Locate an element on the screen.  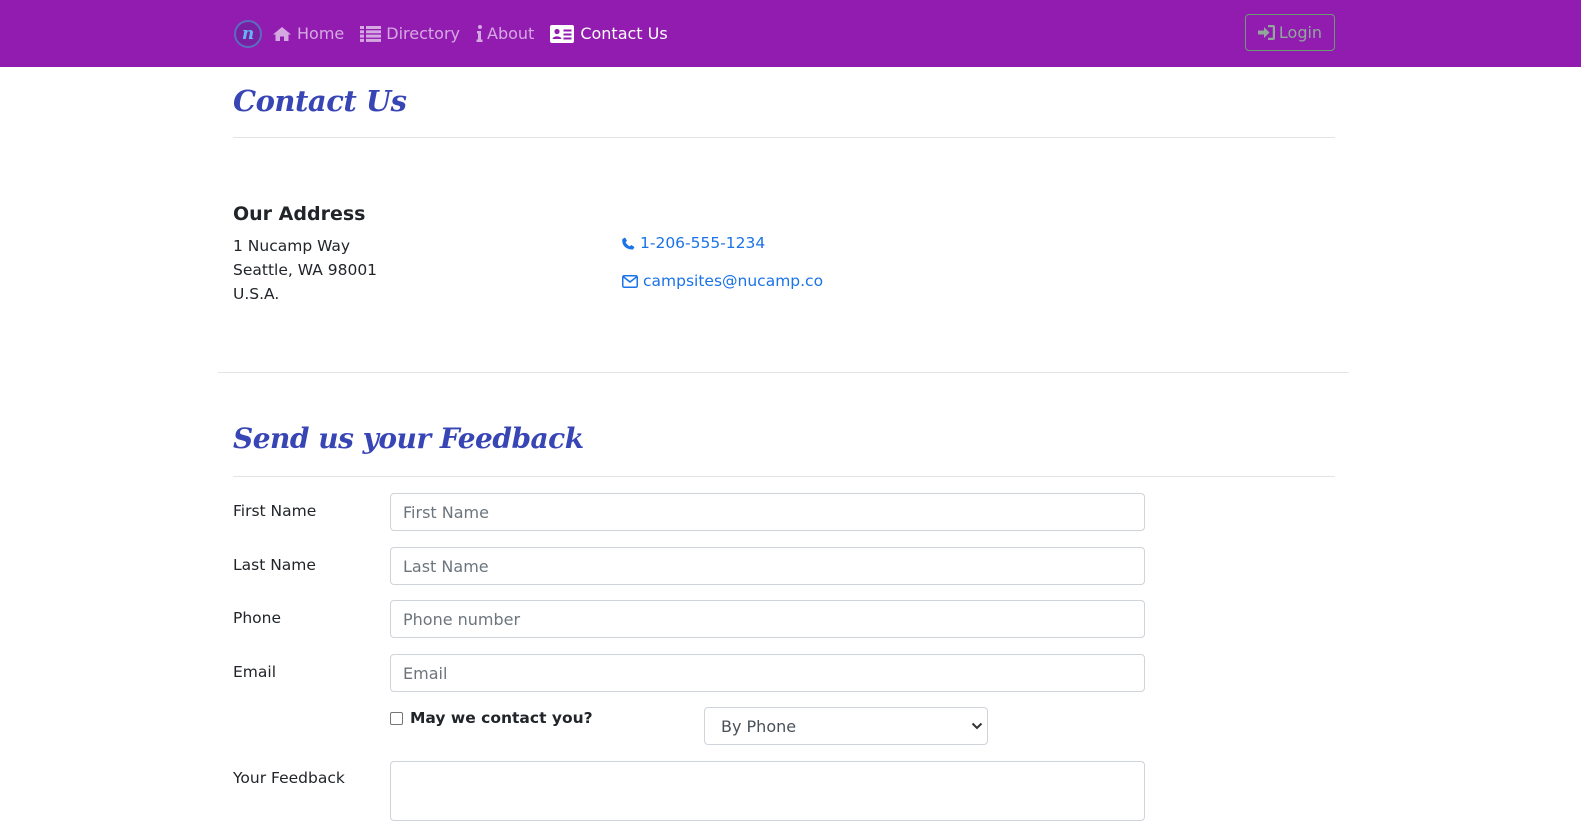
last-name-input is located at coordinates (767, 566).